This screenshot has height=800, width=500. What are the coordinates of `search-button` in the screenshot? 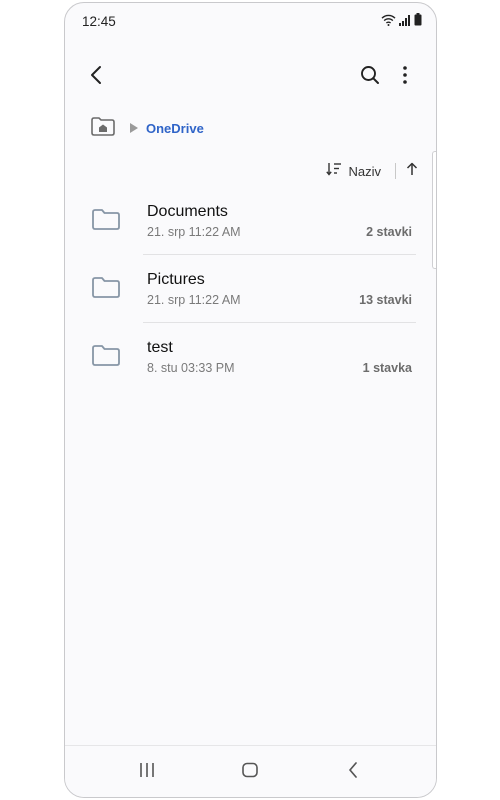 It's located at (370, 77).